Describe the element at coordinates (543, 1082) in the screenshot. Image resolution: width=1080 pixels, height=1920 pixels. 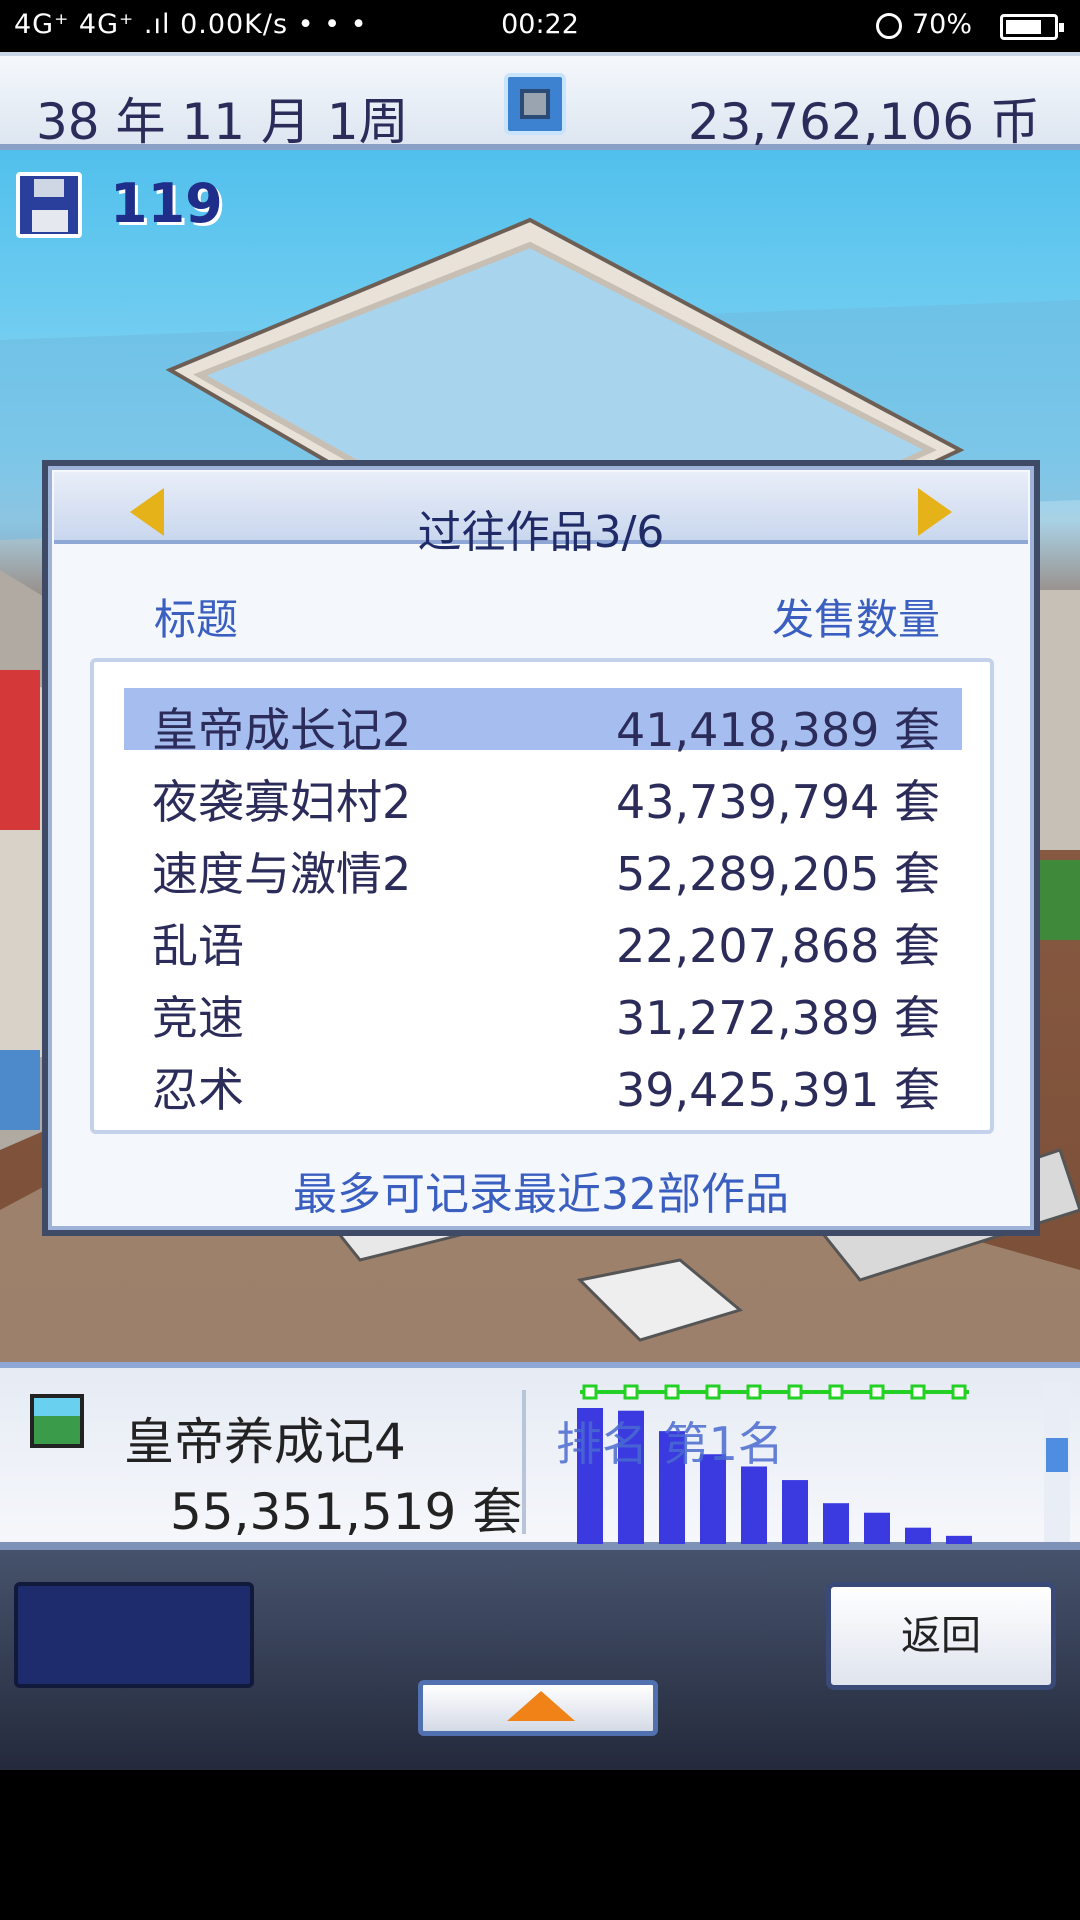
I see `list-item: 忍术 39,425,391 套` at that location.